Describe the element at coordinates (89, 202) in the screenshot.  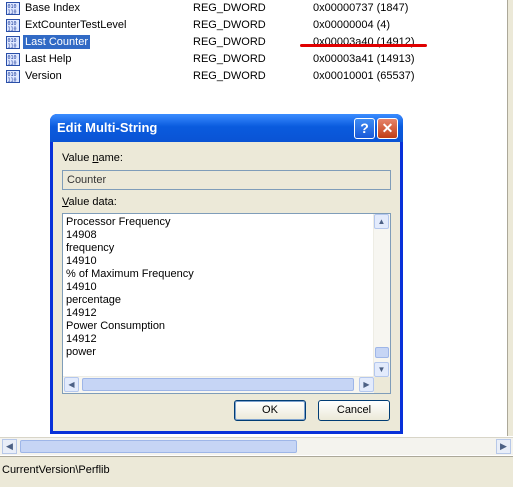
I see `value-data-label: Value data:` at that location.